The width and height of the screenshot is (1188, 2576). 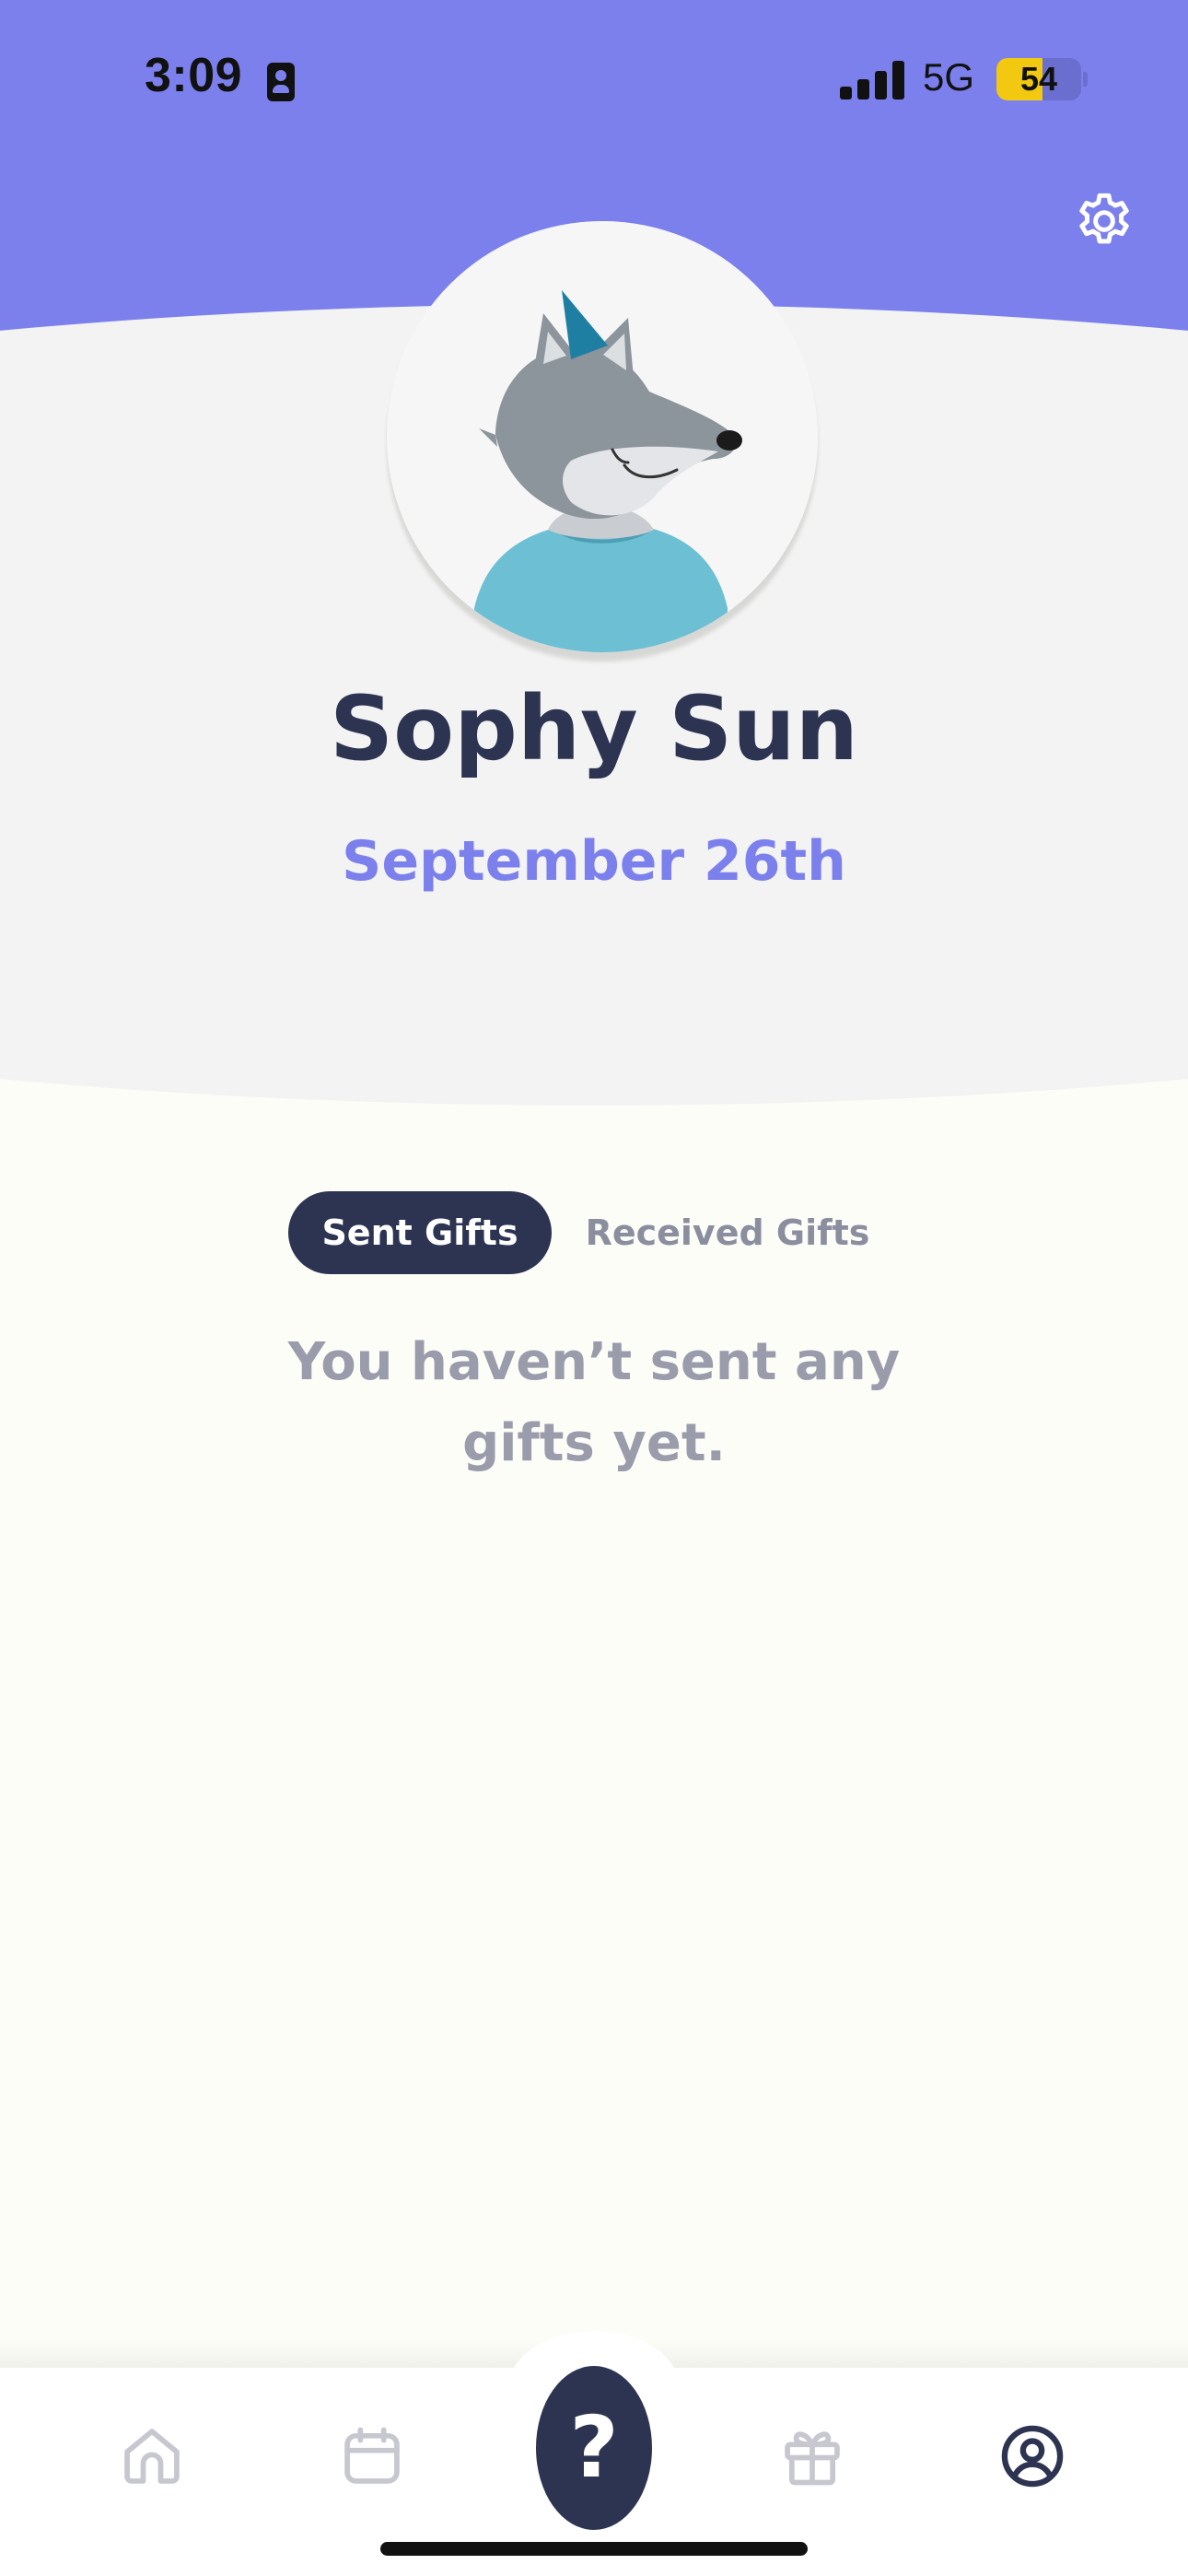 I want to click on status-bar: 3:09 5G 54, so click(x=594, y=78).